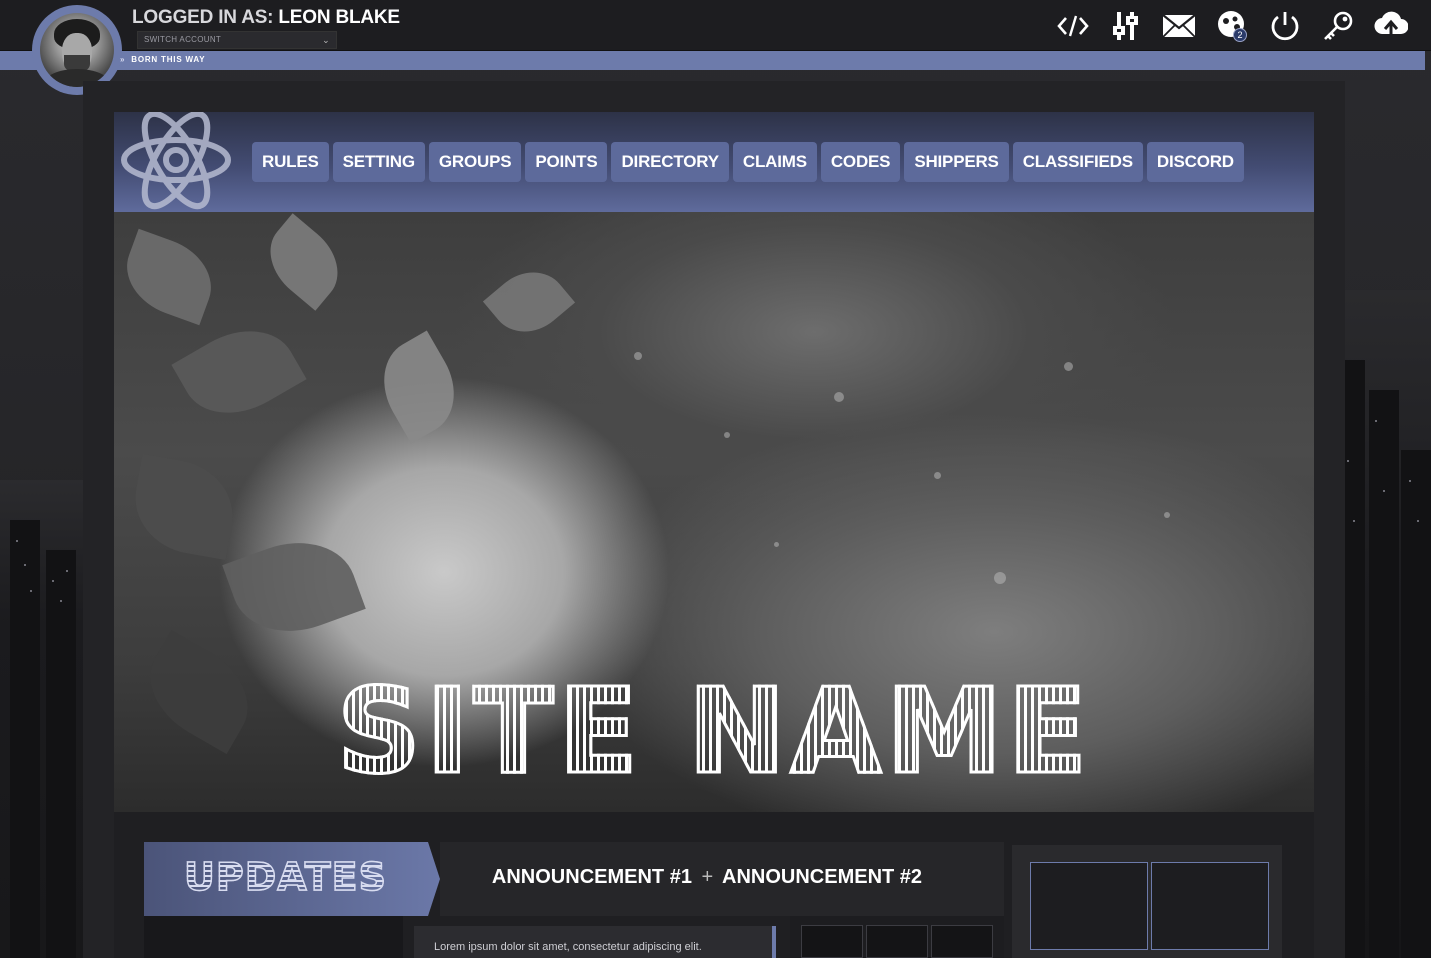 The image size is (1431, 958). I want to click on announcement-1-link: ANNOUNCEMENT #1, so click(592, 877).